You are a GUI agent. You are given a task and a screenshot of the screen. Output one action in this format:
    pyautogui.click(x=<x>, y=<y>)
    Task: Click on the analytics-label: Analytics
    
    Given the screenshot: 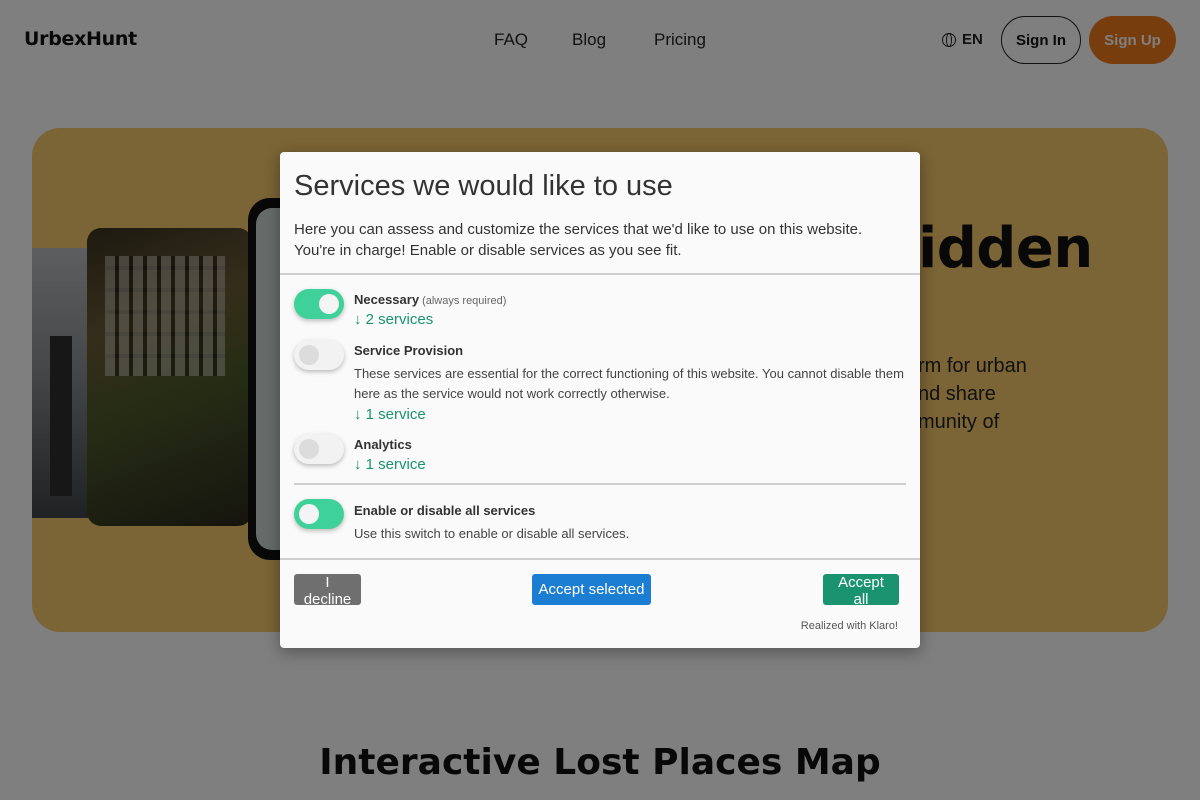 What is the action you would take?
    pyautogui.click(x=383, y=444)
    